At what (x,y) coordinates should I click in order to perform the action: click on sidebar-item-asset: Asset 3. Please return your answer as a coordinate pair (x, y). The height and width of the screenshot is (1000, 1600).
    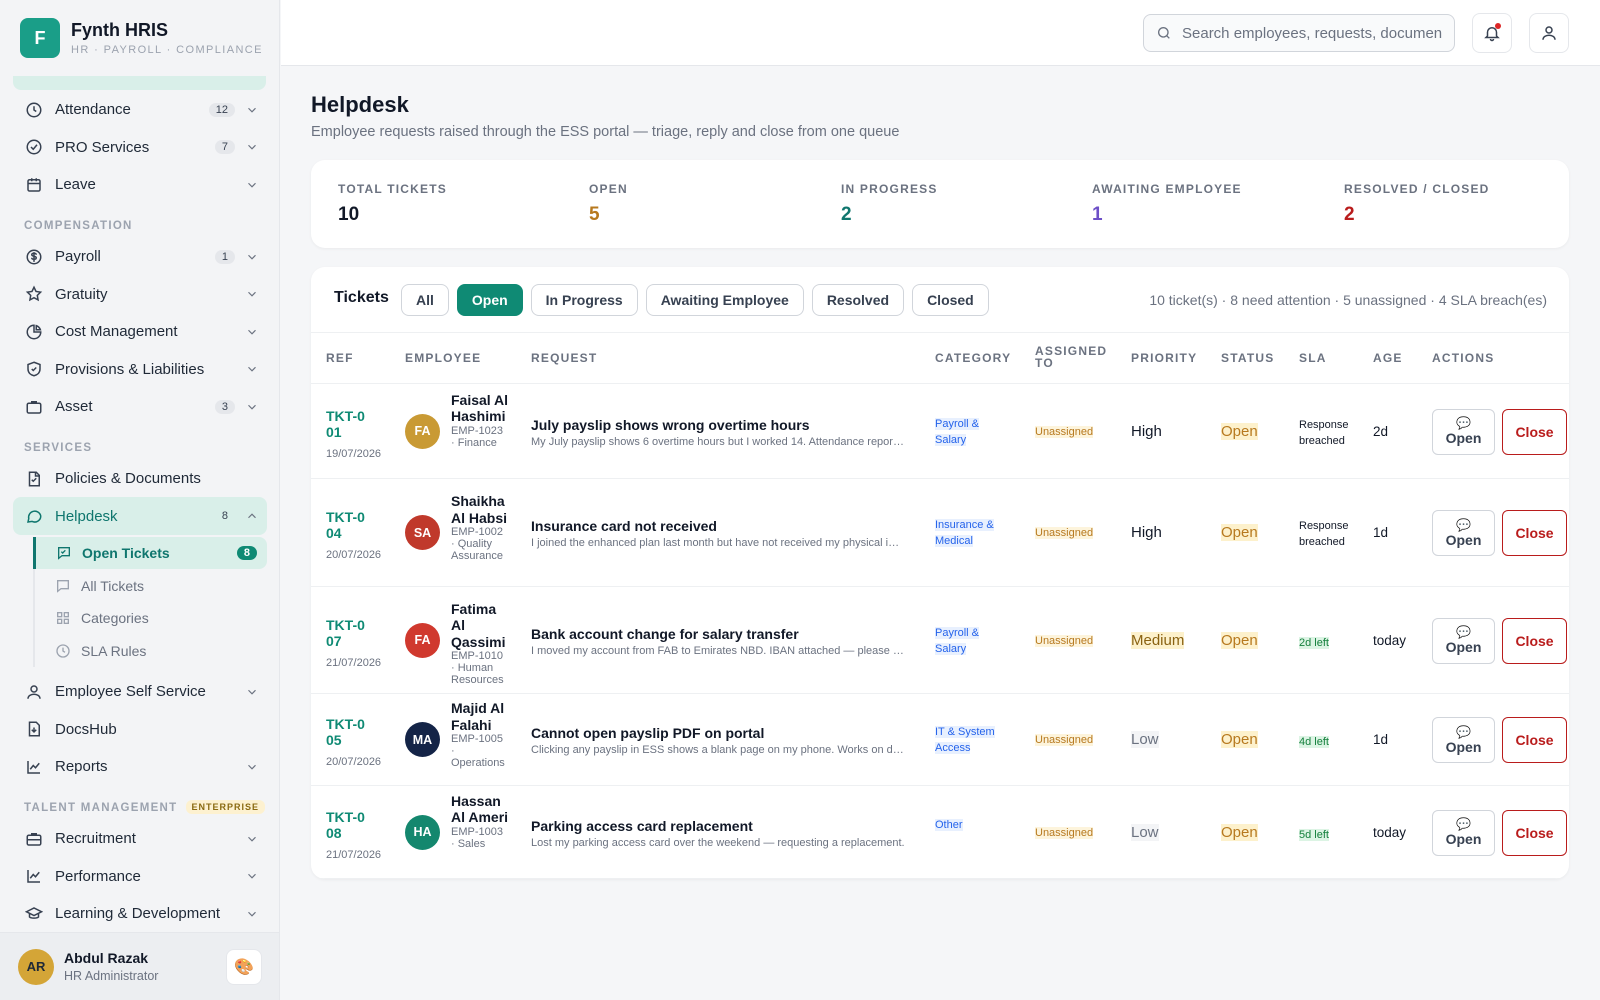
    Looking at the image, I should click on (140, 407).